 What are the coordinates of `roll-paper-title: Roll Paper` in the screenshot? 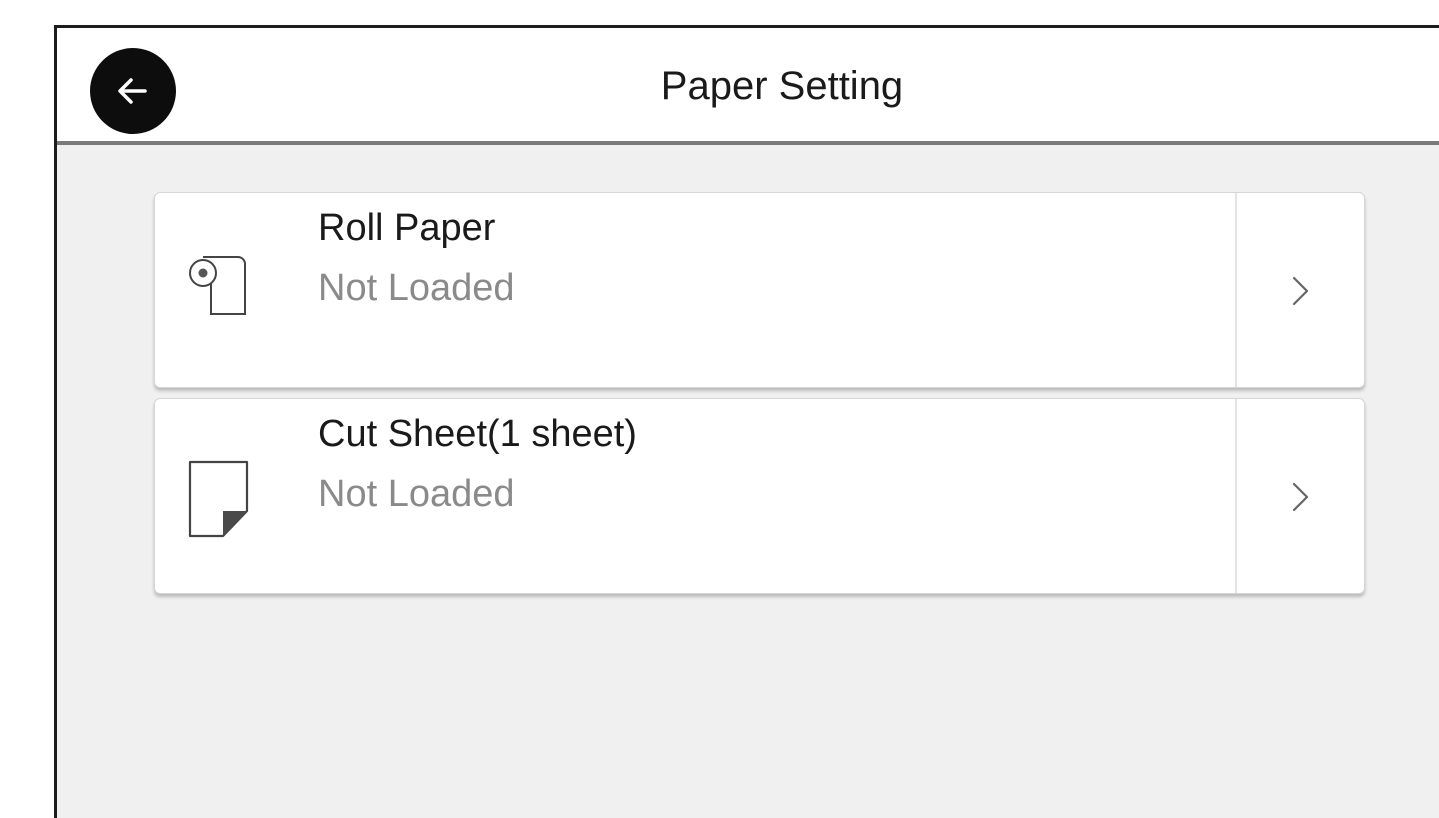 It's located at (407, 228).